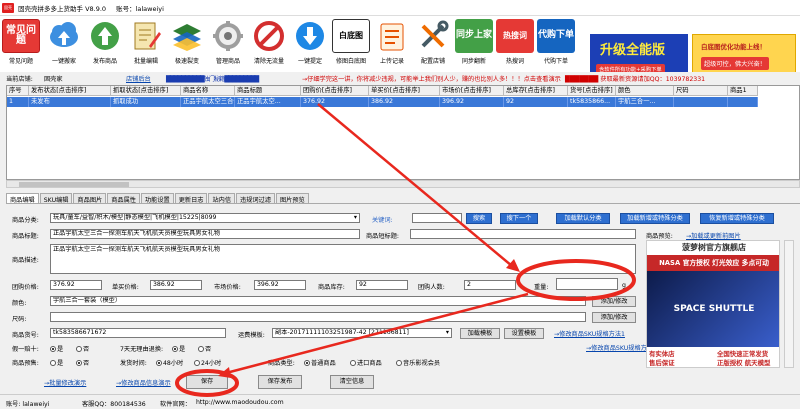 This screenshot has height=409, width=800. What do you see at coordinates (90, 198) in the screenshot?
I see `tab-goods-images: 商品图片` at bounding box center [90, 198].